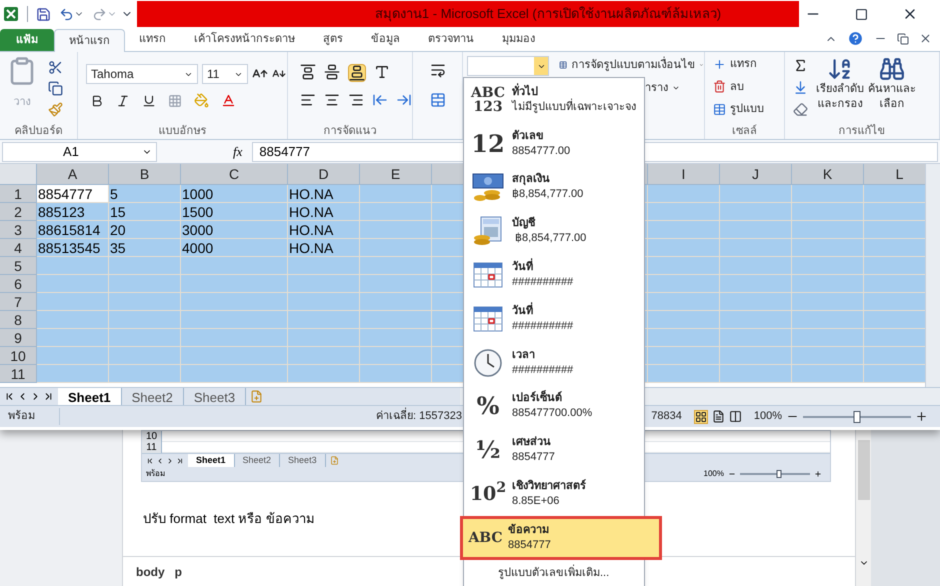 The image size is (940, 586). Describe the element at coordinates (234, 194) in the screenshot. I see `table-cell: 1000` at that location.